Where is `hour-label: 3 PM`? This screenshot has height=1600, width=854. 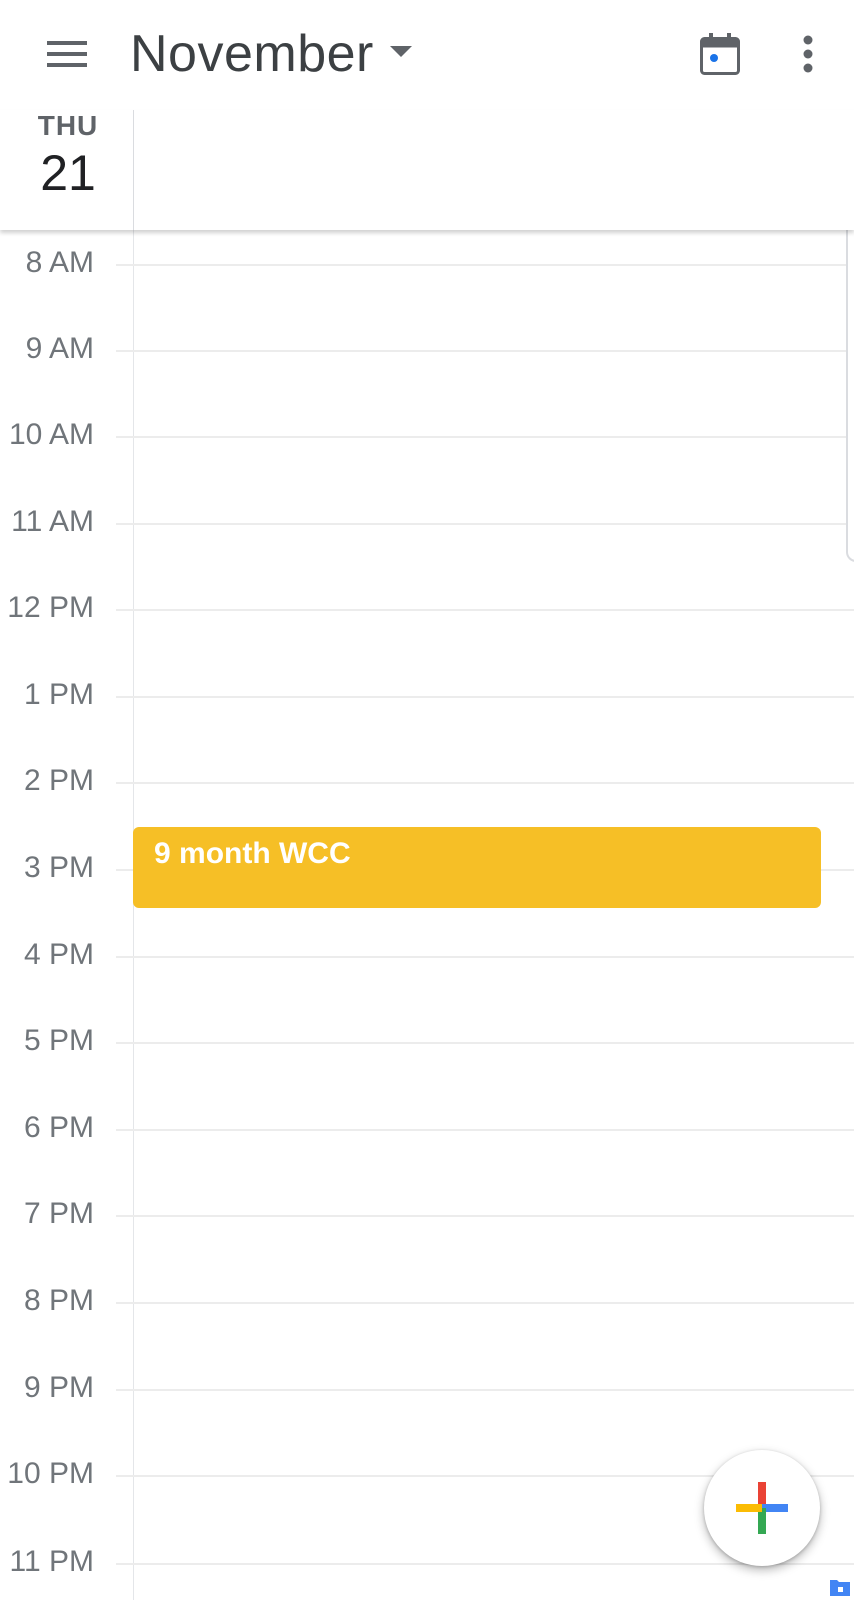
hour-label: 3 PM is located at coordinates (58, 867).